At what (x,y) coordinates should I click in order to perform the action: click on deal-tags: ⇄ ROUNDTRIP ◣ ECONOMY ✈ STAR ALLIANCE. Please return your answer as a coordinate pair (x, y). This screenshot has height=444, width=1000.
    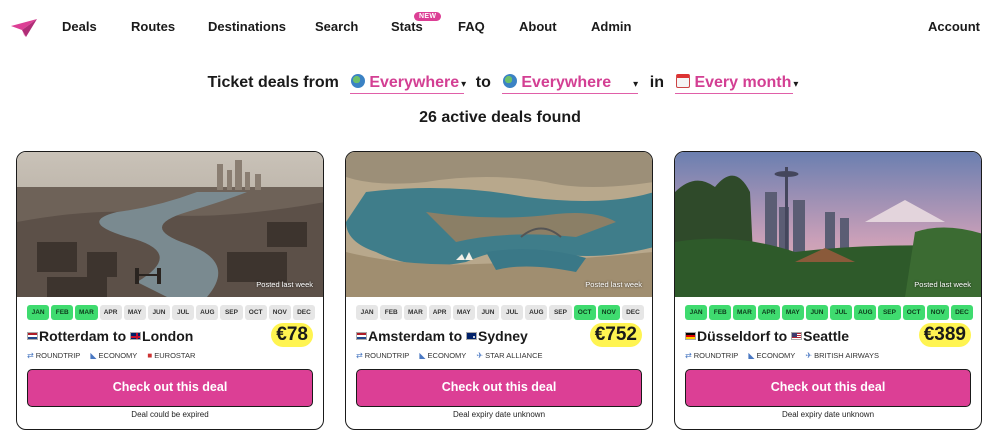
    Looking at the image, I should click on (453, 355).